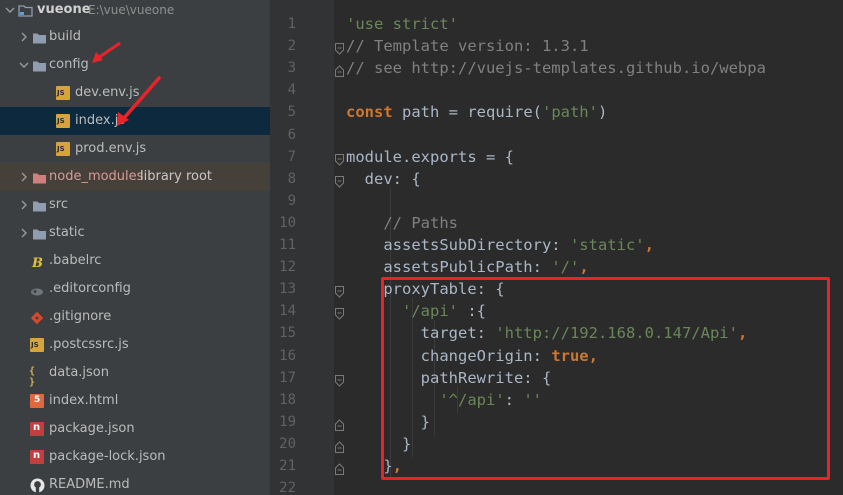 The height and width of the screenshot is (495, 843). Describe the element at coordinates (467, 112) in the screenshot. I see `code-token: path = require(` at that location.